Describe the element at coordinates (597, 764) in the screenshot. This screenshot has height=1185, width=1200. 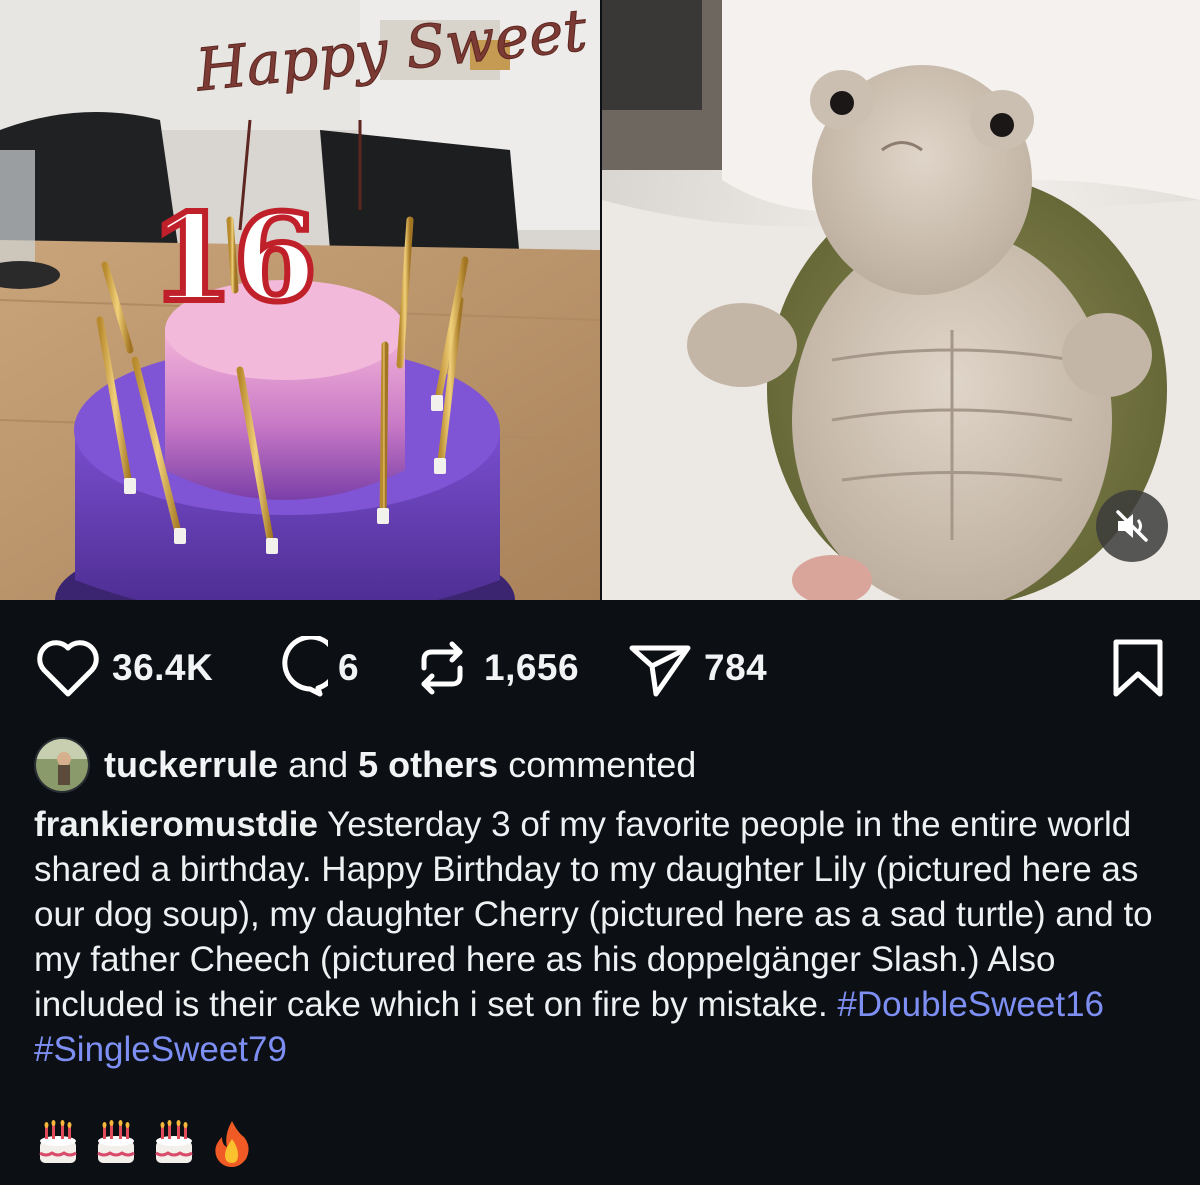
I see `commented-text: commented` at that location.